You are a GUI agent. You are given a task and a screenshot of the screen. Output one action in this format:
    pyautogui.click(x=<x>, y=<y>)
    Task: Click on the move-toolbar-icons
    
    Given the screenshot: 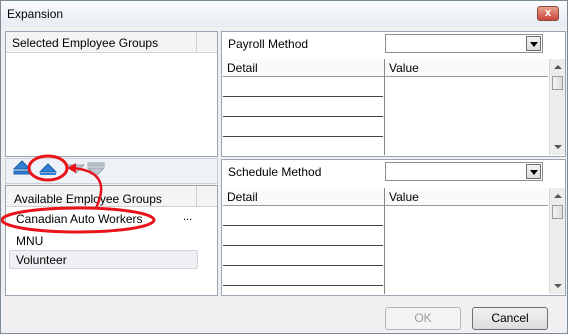 What is the action you would take?
    pyautogui.click(x=59, y=168)
    